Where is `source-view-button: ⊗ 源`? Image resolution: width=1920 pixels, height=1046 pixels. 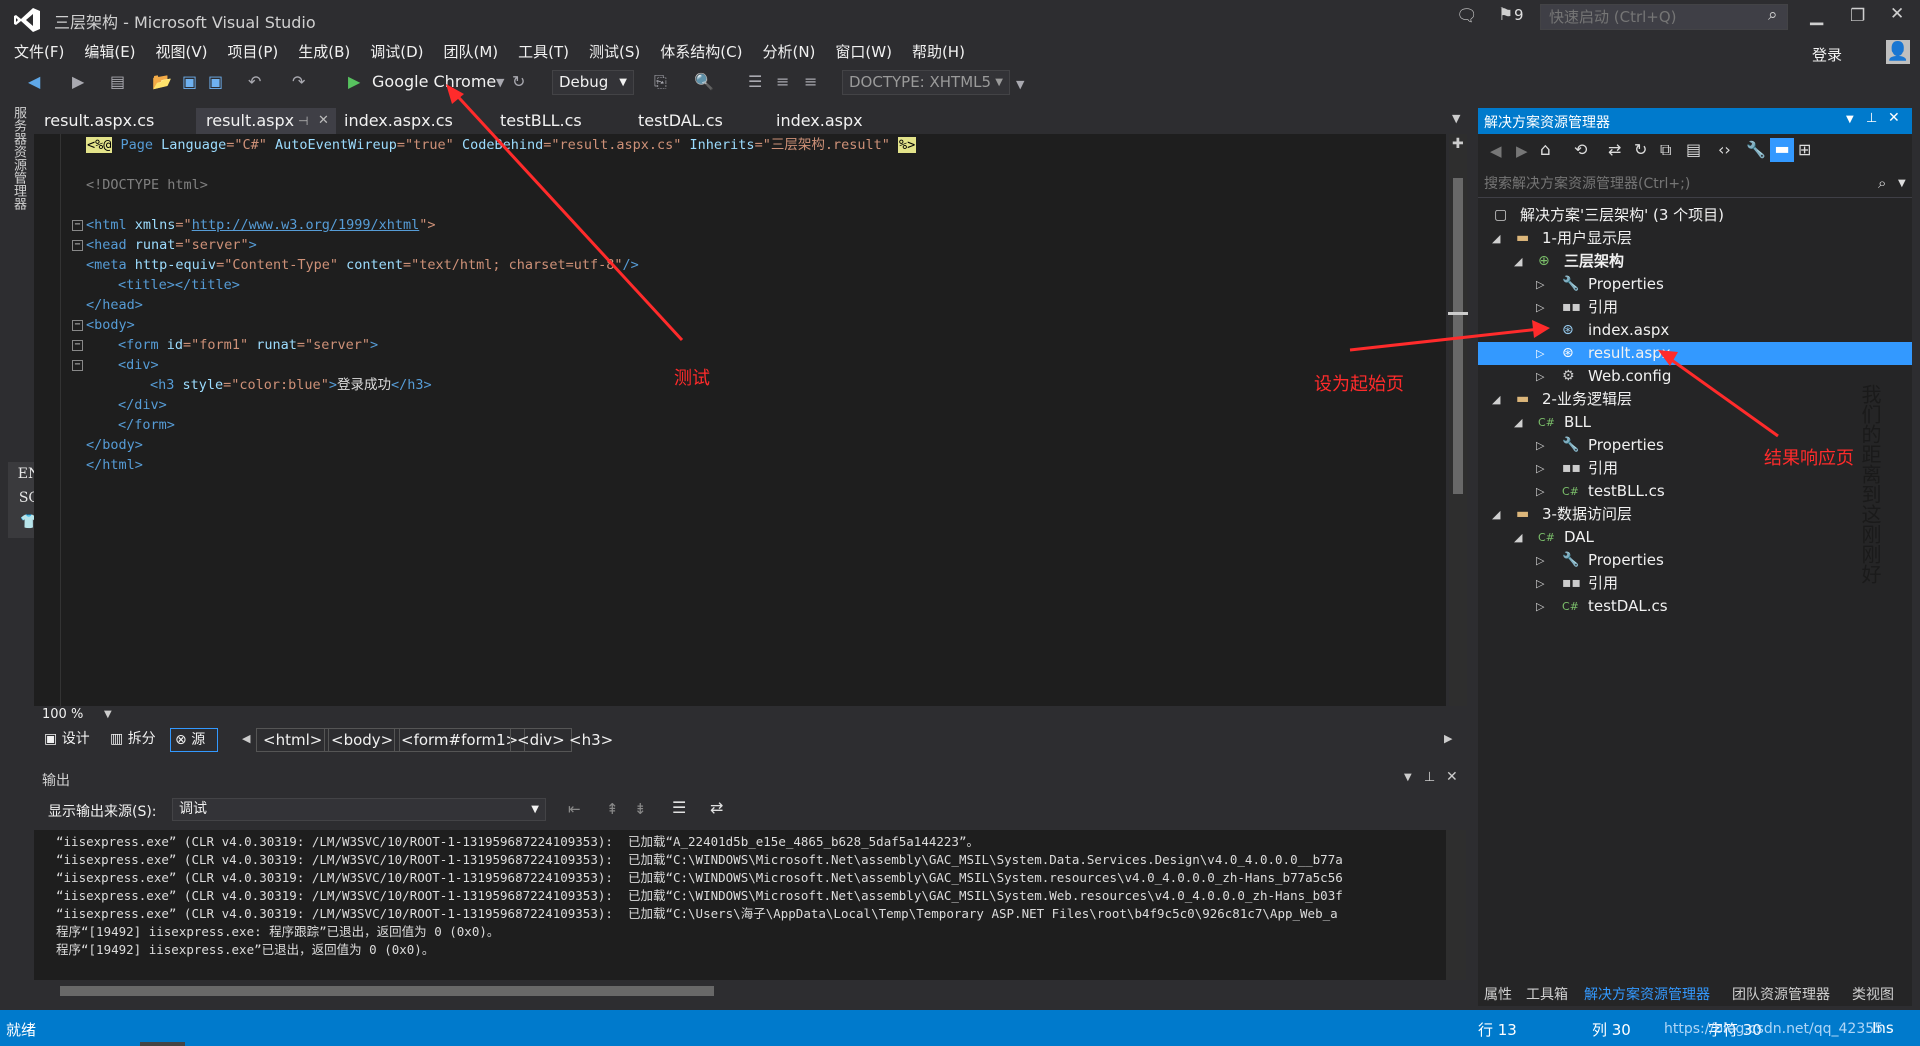
source-view-button: ⊗ 源 is located at coordinates (194, 740).